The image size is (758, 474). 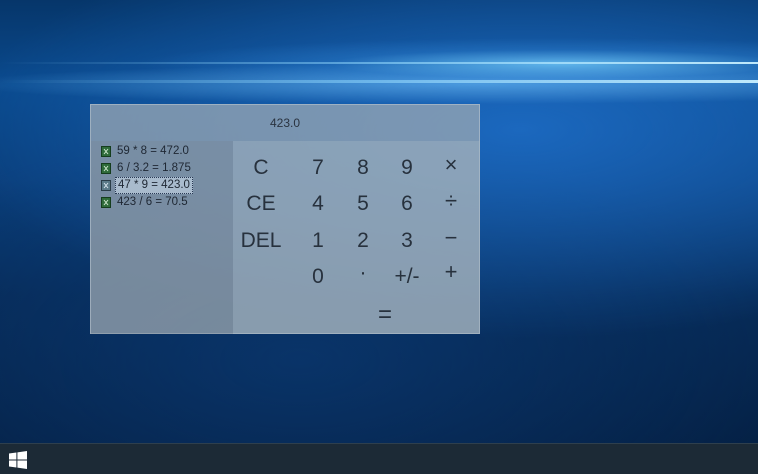 What do you see at coordinates (407, 204) in the screenshot?
I see `digit-6-button: 6` at bounding box center [407, 204].